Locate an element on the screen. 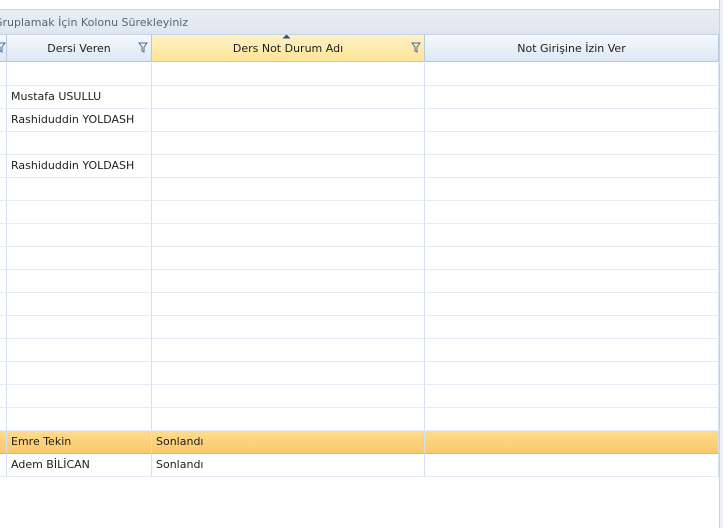 The image size is (723, 528). cell-dersi-veren: Mustafa USULLU is located at coordinates (79, 97).